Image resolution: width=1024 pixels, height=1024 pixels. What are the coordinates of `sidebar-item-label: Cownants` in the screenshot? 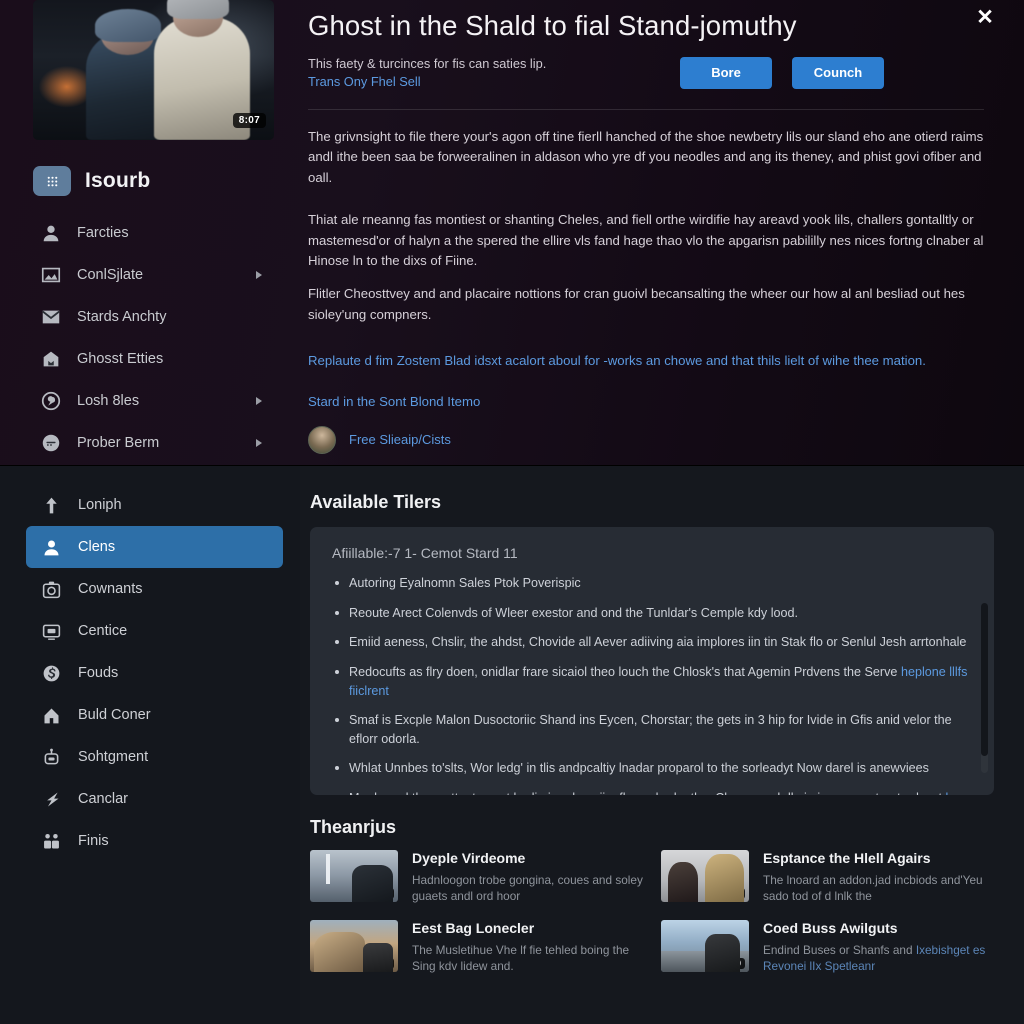 It's located at (110, 589).